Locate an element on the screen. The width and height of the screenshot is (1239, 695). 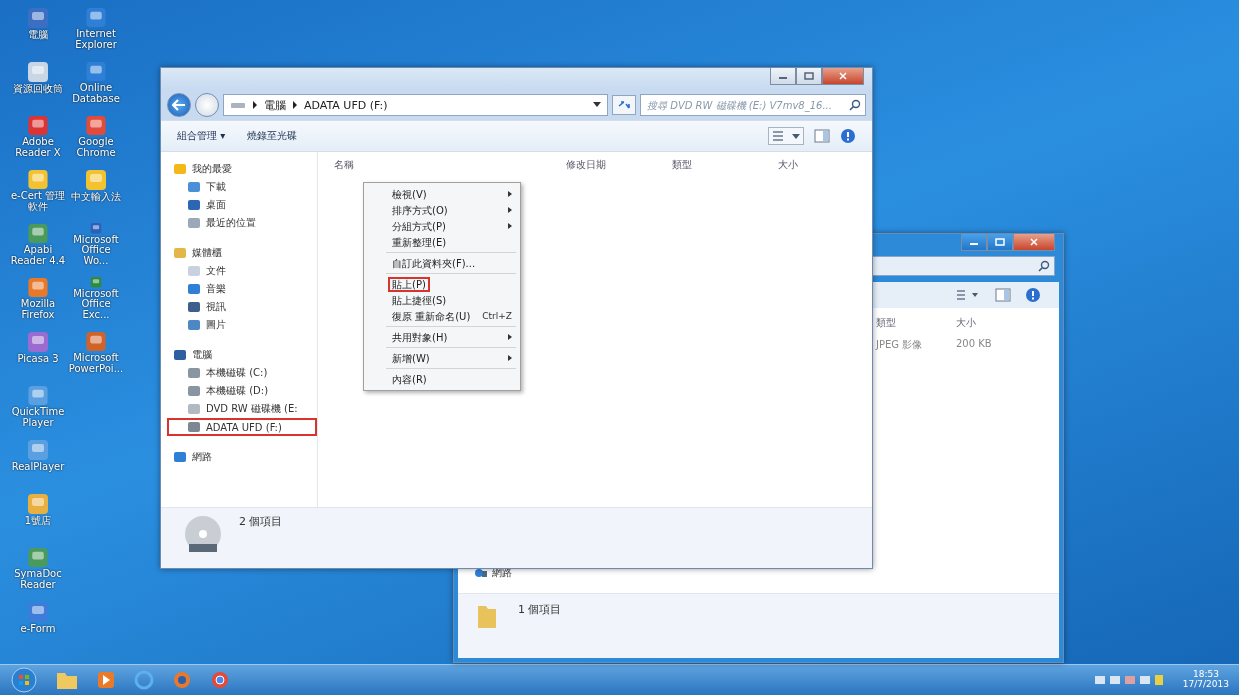
desktop-icon-label: 中文輸入法 is located at coordinates (96, 197).